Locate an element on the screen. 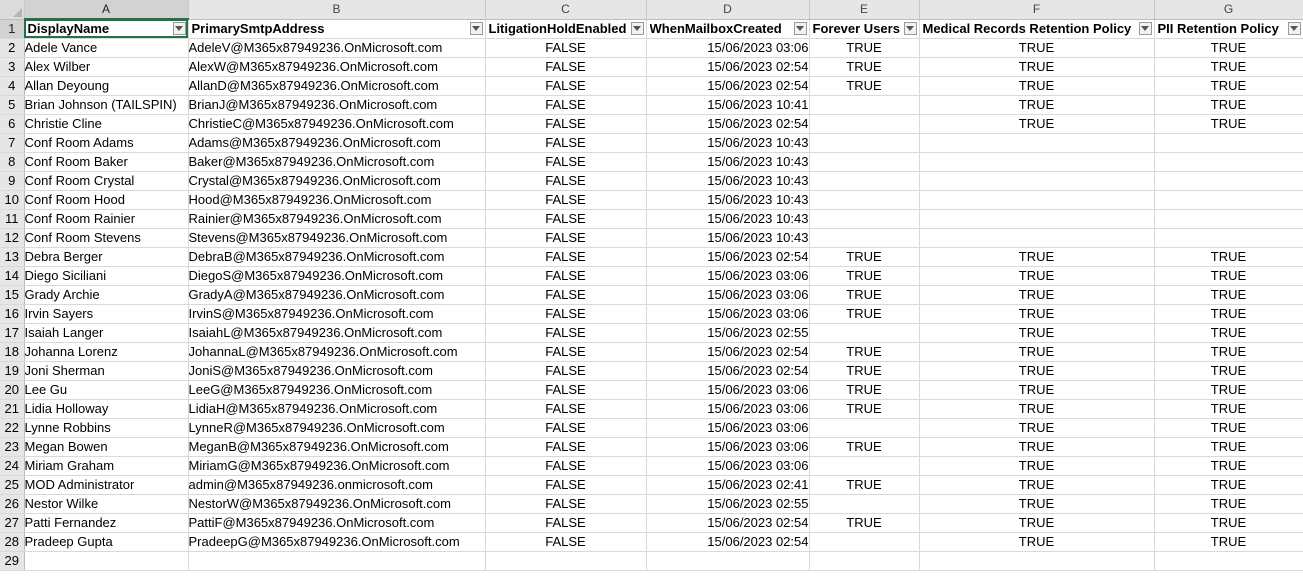  cell-primarysmtpaddress: AlexW@M365x87949236.OnMicrosoft.com is located at coordinates (337, 67).